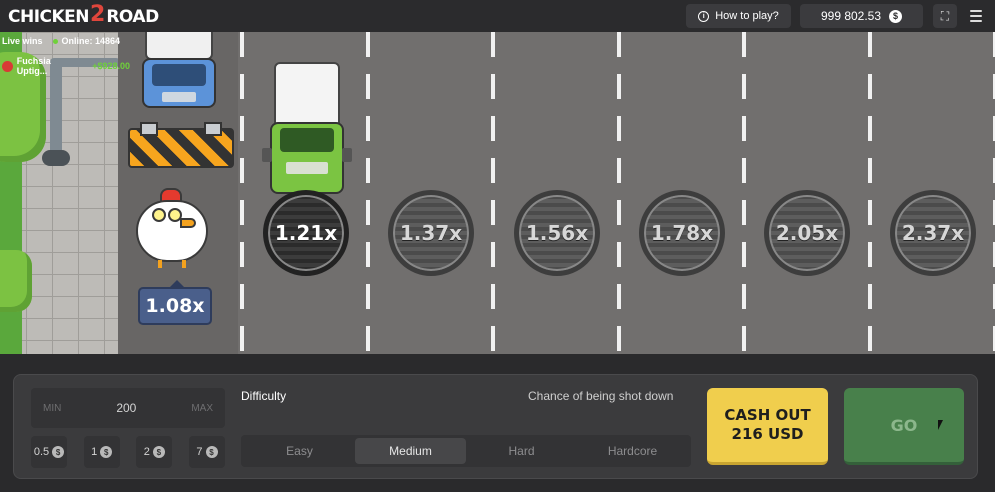 This screenshot has width=995, height=492. What do you see at coordinates (264, 396) in the screenshot?
I see `difficulty-label: Difficulty` at bounding box center [264, 396].